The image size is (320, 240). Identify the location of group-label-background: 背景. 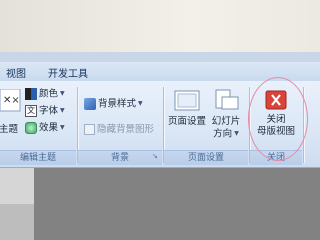
(120, 157).